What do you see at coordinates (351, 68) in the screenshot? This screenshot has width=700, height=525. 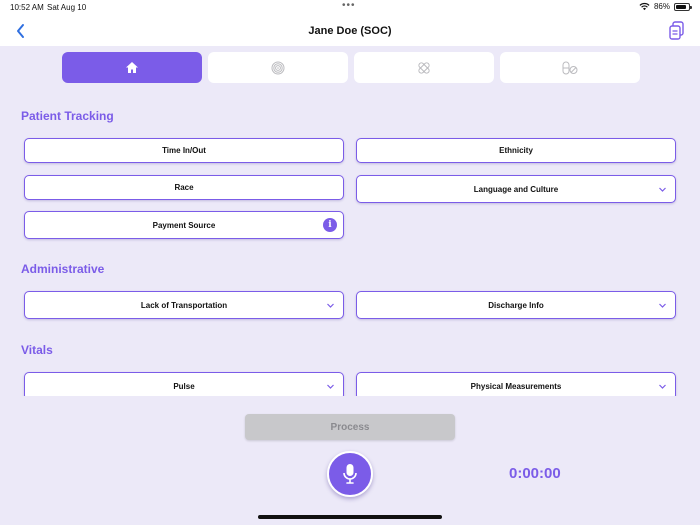 I see `tab-bar` at bounding box center [351, 68].